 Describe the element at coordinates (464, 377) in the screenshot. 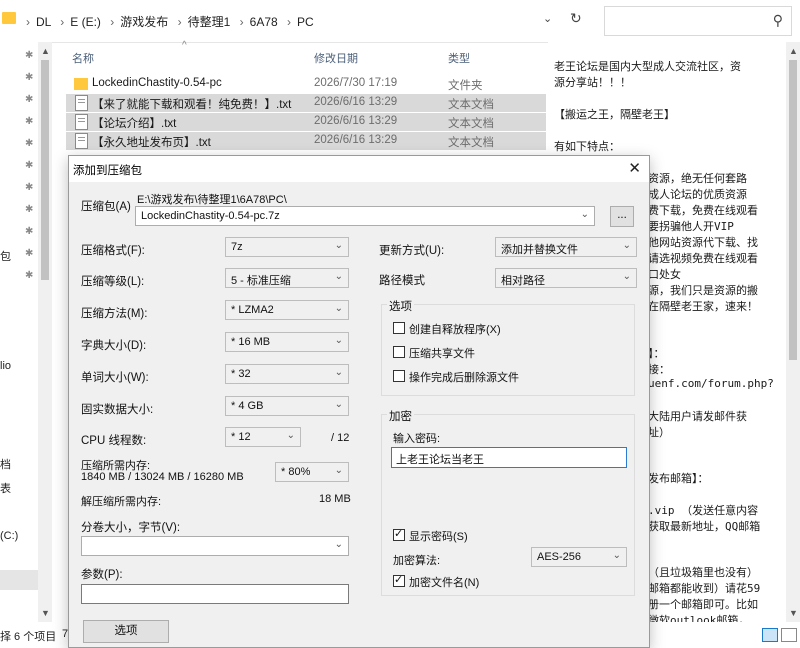

I see `delete-source-label: 操作完成后删除源文件` at that location.